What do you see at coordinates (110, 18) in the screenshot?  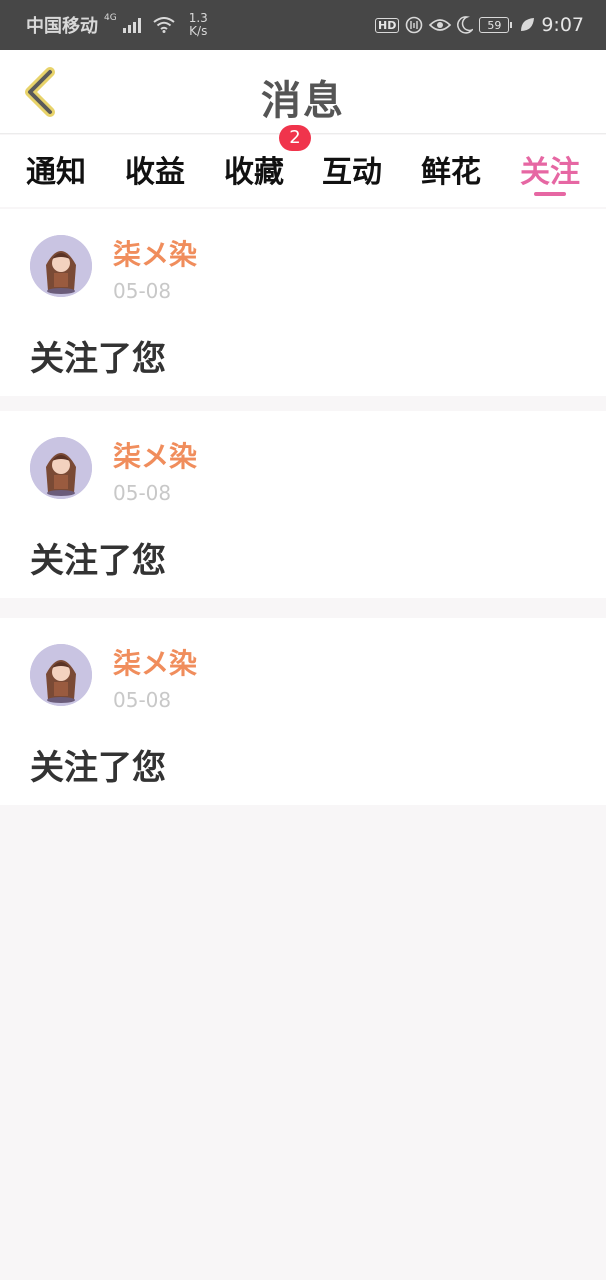 I see `network-type: 4G` at bounding box center [110, 18].